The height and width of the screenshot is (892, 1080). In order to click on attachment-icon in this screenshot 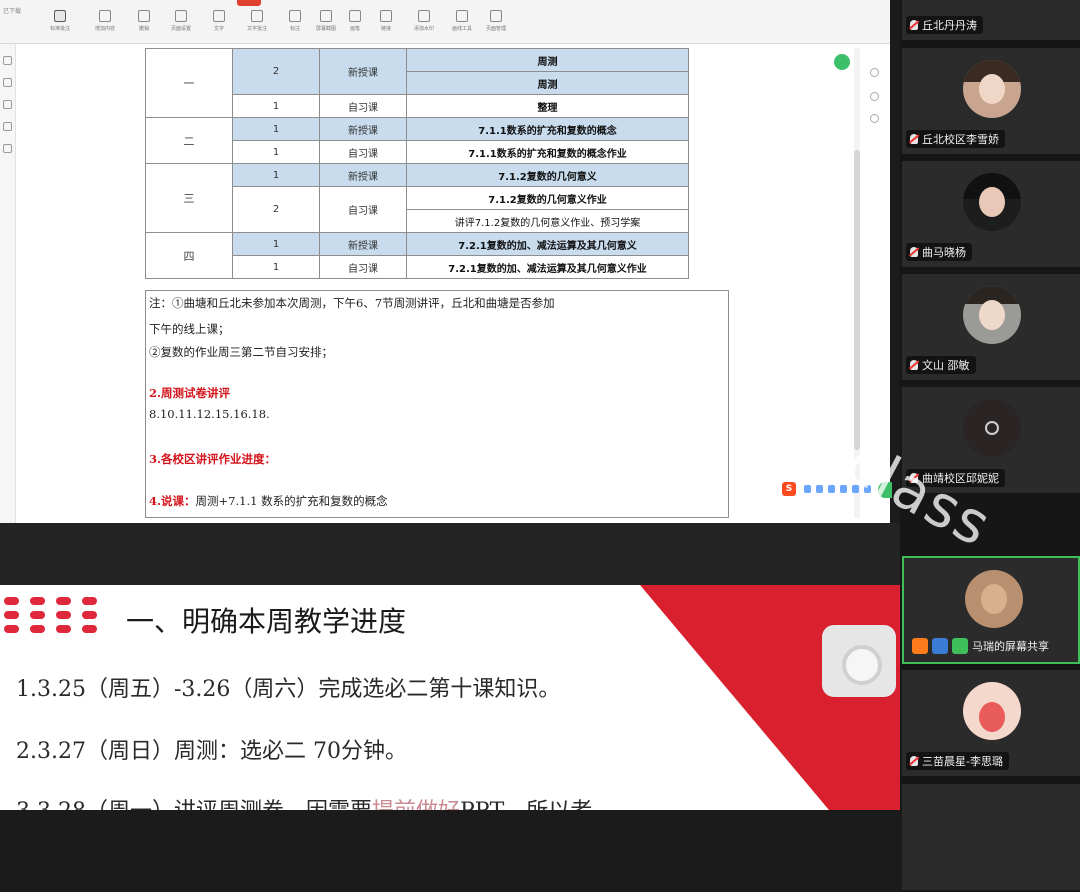, I will do `click(7, 126)`.